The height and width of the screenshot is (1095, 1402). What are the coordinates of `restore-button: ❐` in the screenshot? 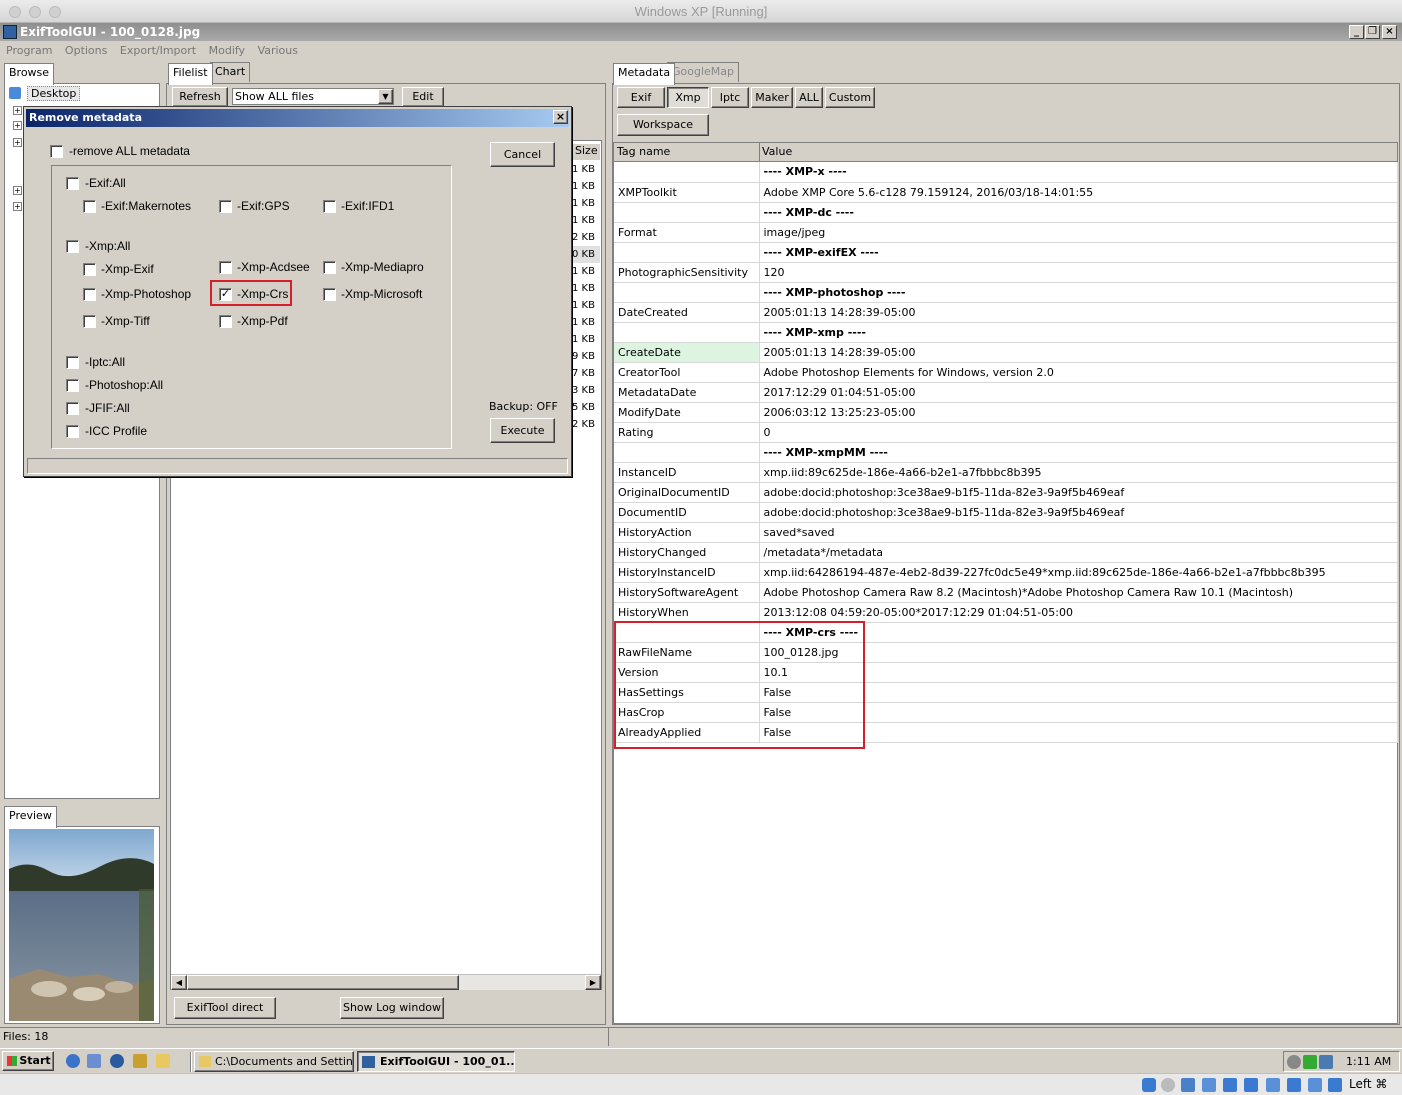 It's located at (1372, 32).